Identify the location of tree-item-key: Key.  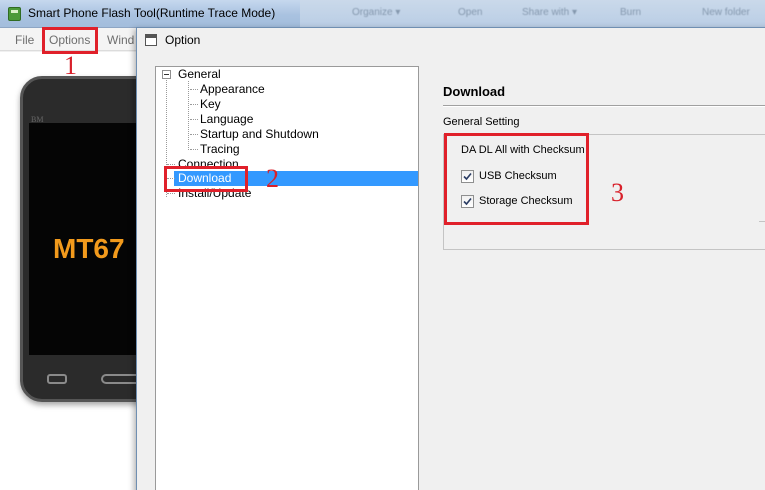
(205, 104).